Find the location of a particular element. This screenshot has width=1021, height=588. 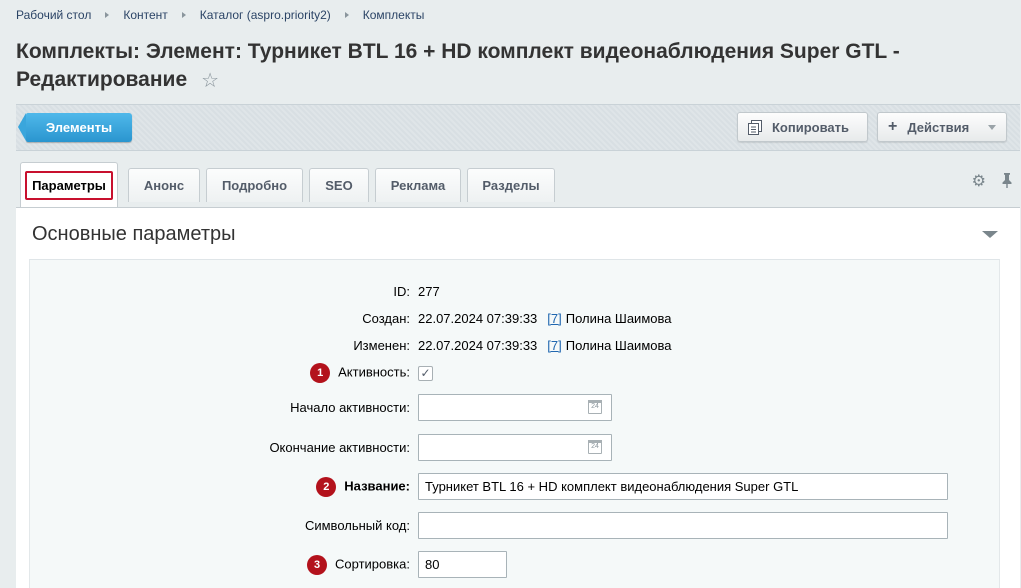

gear-icon: ⚙ is located at coordinates (979, 182).